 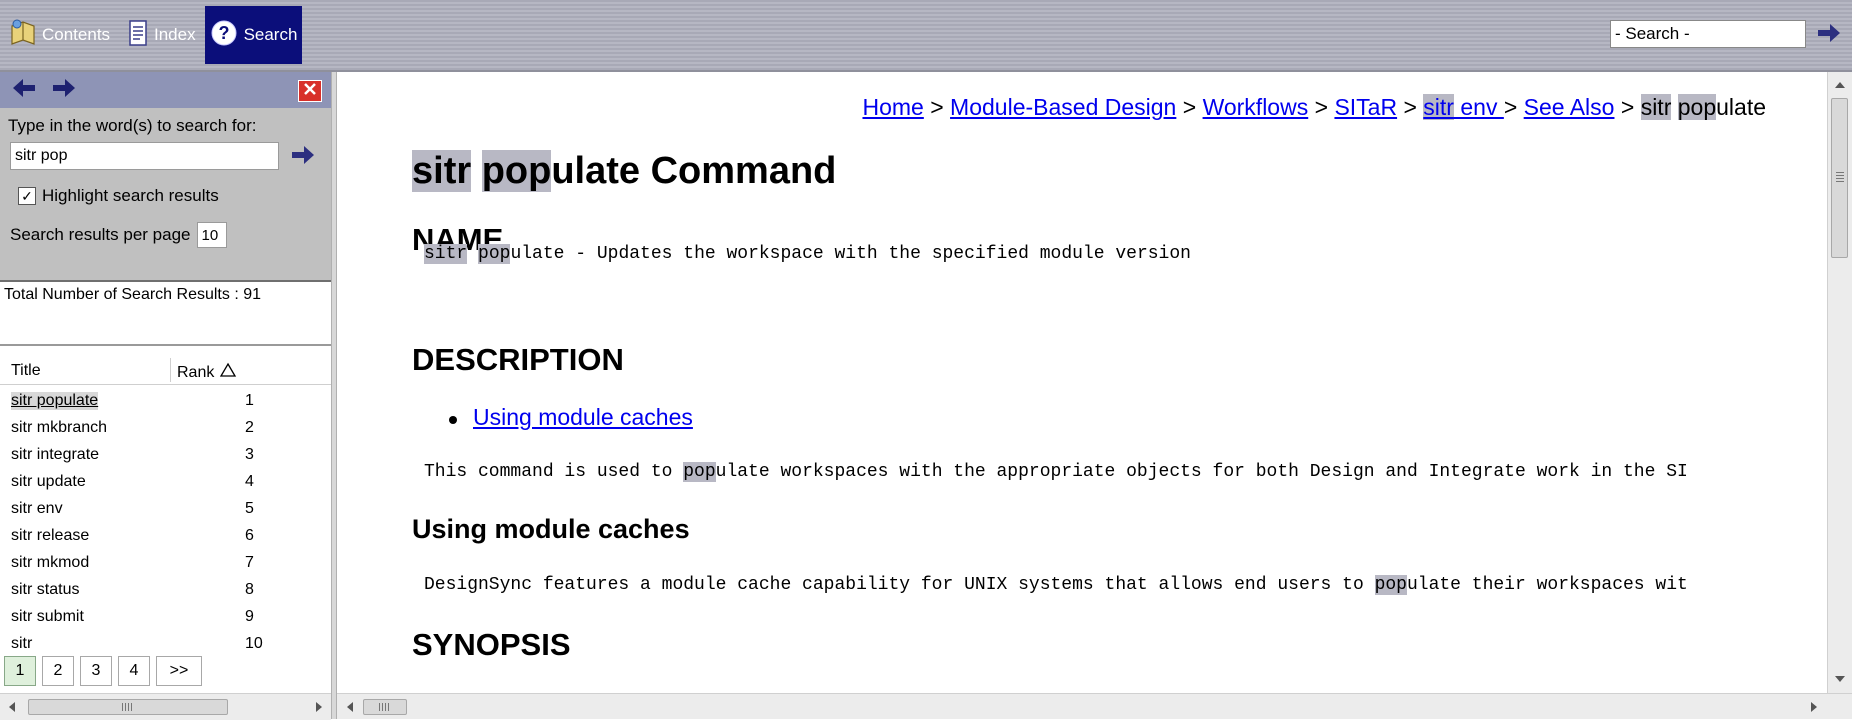 What do you see at coordinates (37, 509) in the screenshot?
I see `result-title-link: sitr env` at bounding box center [37, 509].